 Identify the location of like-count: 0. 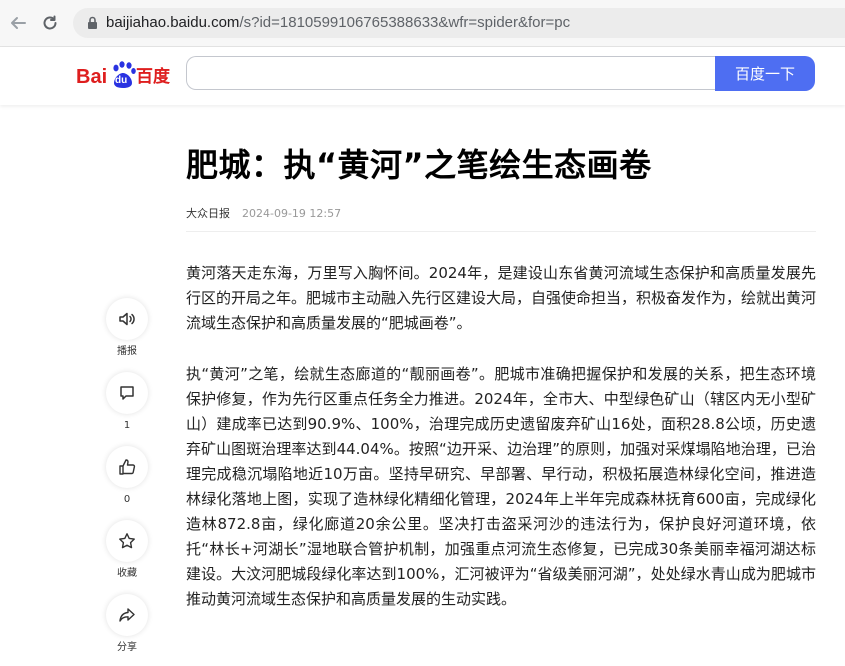
(127, 499).